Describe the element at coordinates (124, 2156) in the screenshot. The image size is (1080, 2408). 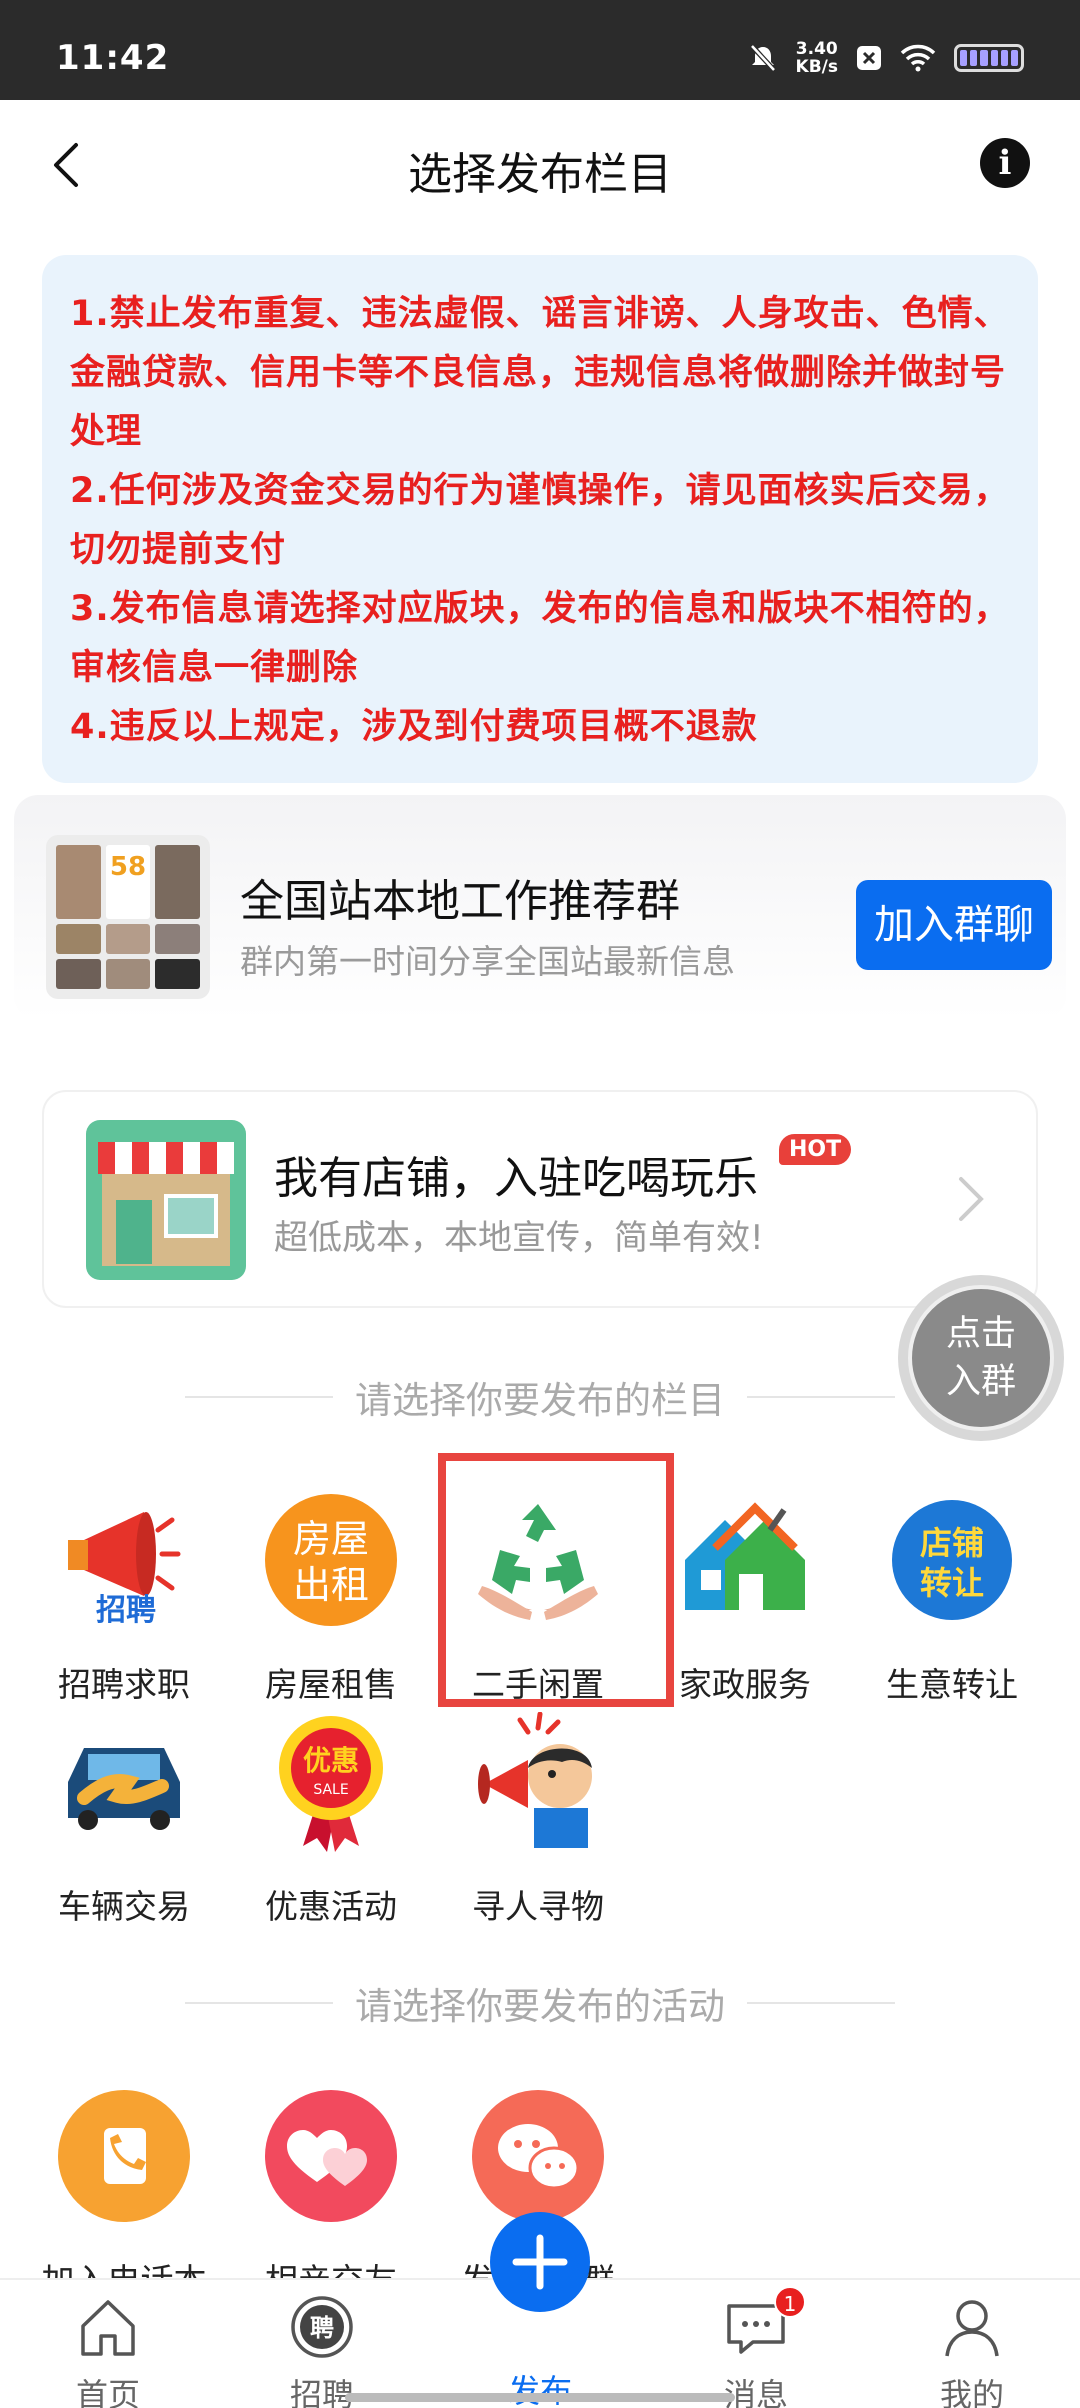
I see `phonebook-icon` at that location.